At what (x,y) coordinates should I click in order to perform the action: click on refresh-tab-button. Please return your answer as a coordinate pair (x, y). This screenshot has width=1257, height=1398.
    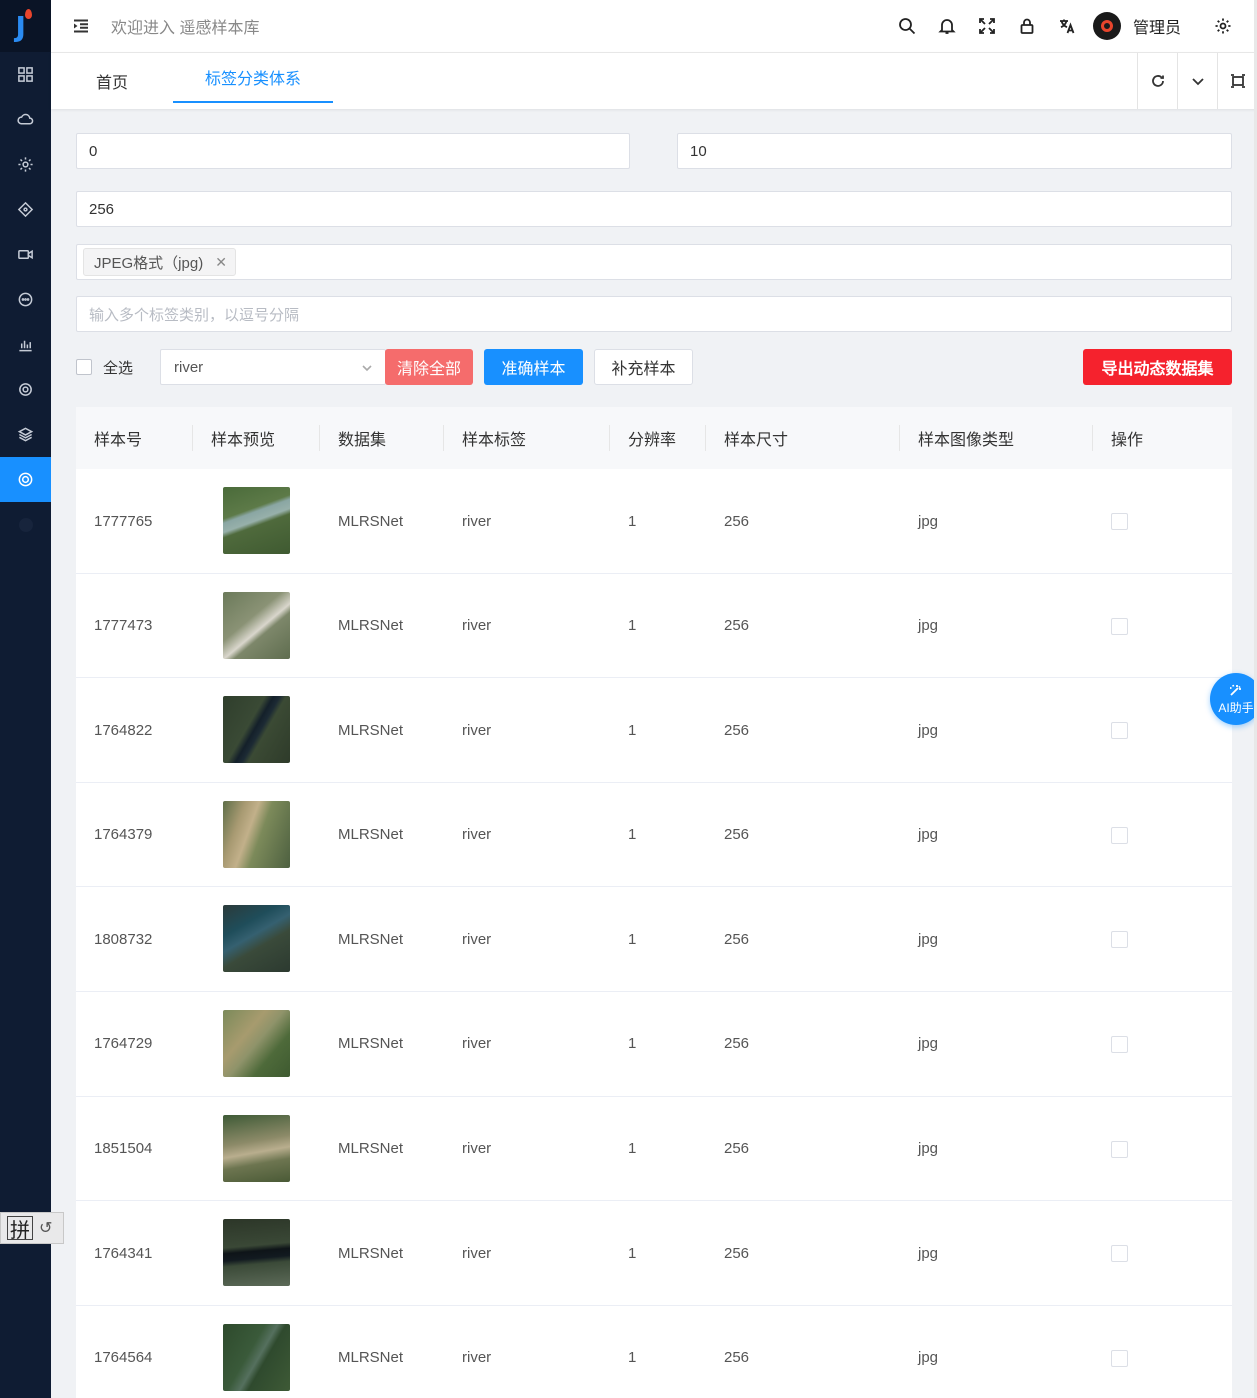
    Looking at the image, I should click on (1157, 81).